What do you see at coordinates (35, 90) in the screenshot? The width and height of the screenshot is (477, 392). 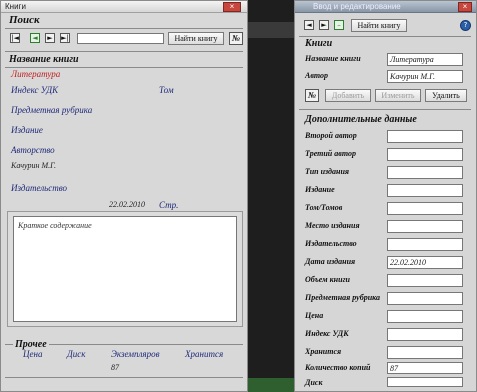 I see `udk-label: Индекс УДК` at bounding box center [35, 90].